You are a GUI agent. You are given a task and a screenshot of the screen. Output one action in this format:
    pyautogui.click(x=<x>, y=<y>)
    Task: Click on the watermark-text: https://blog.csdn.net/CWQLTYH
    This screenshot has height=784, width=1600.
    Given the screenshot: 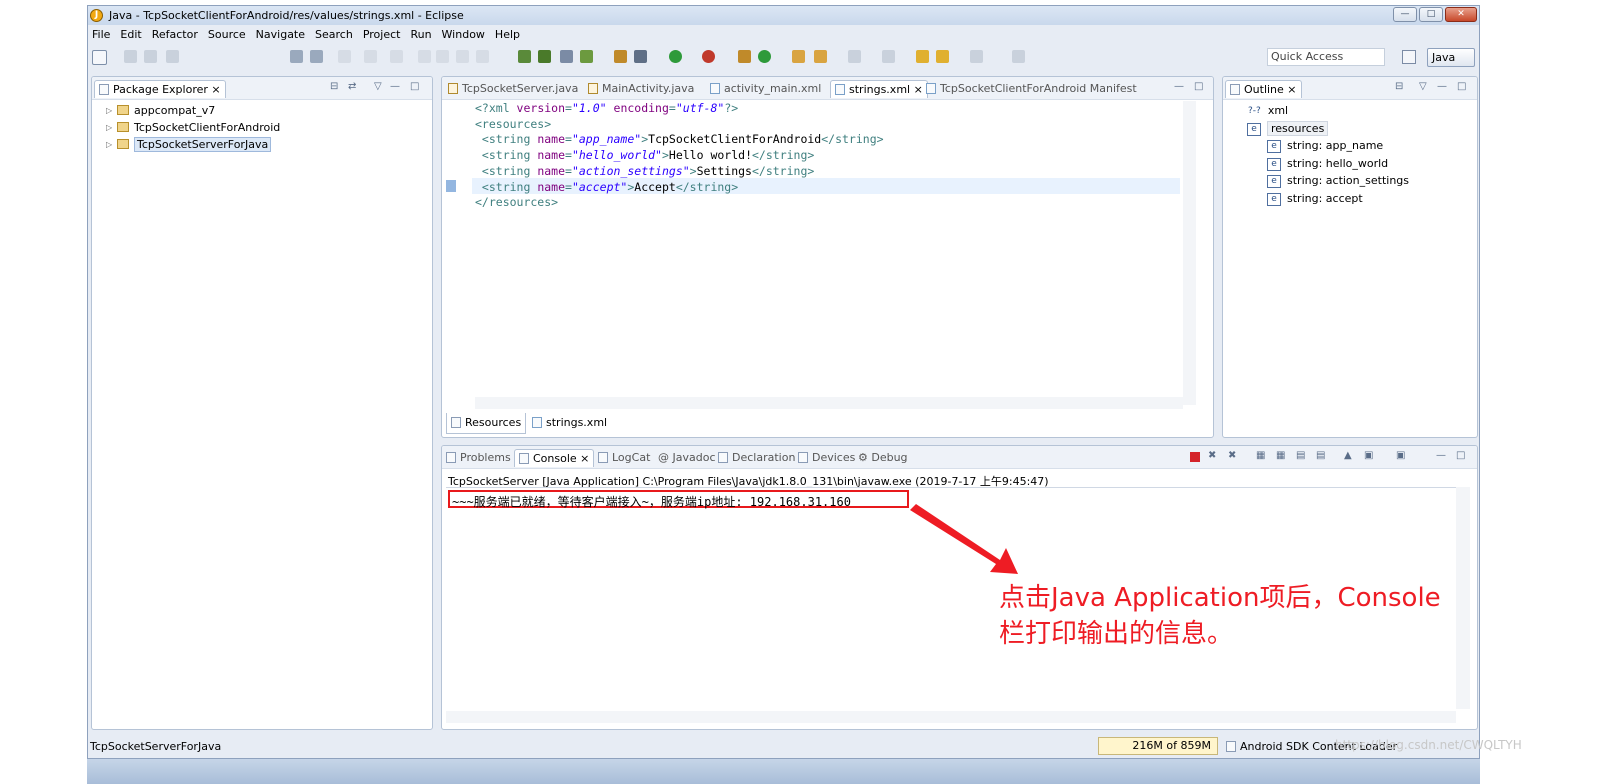 What is the action you would take?
    pyautogui.click(x=1428, y=745)
    